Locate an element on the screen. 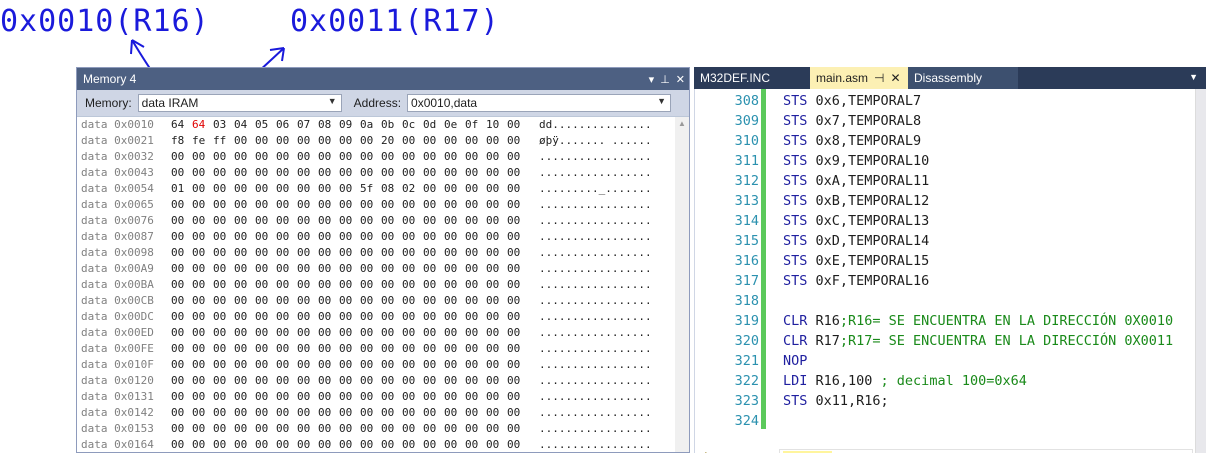 The width and height of the screenshot is (1206, 453). code-line: 312 STS 0xA,TEMPORAL11 is located at coordinates (945, 181).